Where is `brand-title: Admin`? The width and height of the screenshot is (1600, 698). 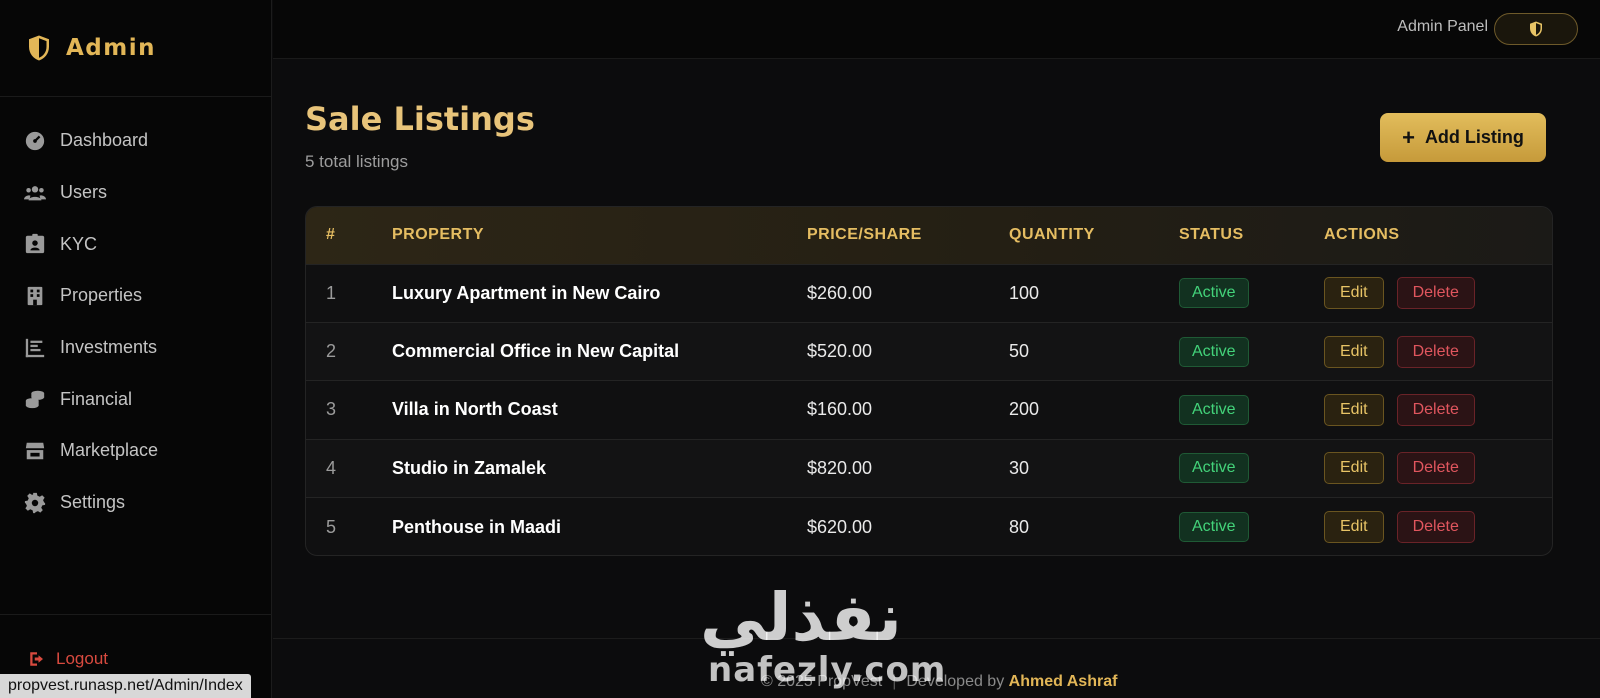
brand-title: Admin is located at coordinates (111, 48).